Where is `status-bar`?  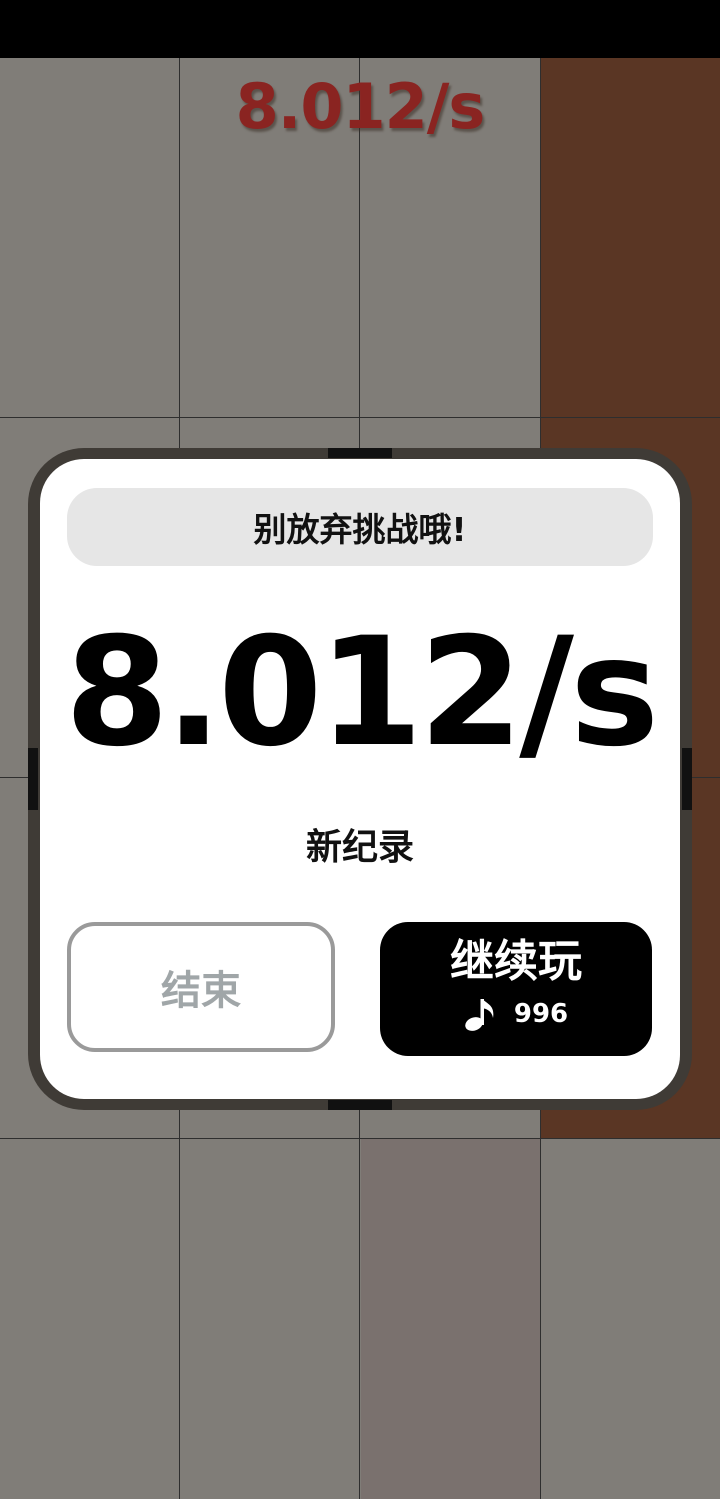
status-bar is located at coordinates (360, 29).